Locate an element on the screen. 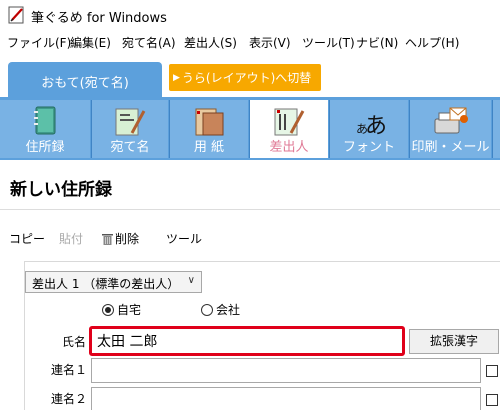  toolbar-paper-label: 用 紙 is located at coordinates (209, 147).